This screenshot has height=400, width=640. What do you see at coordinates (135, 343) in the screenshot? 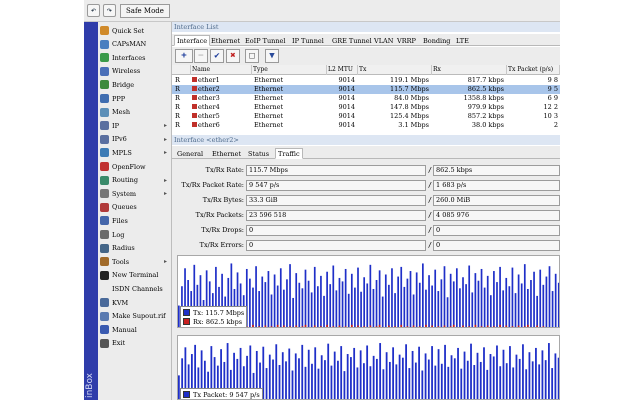
I see `sidebar-item-exit: Exit` at bounding box center [135, 343].